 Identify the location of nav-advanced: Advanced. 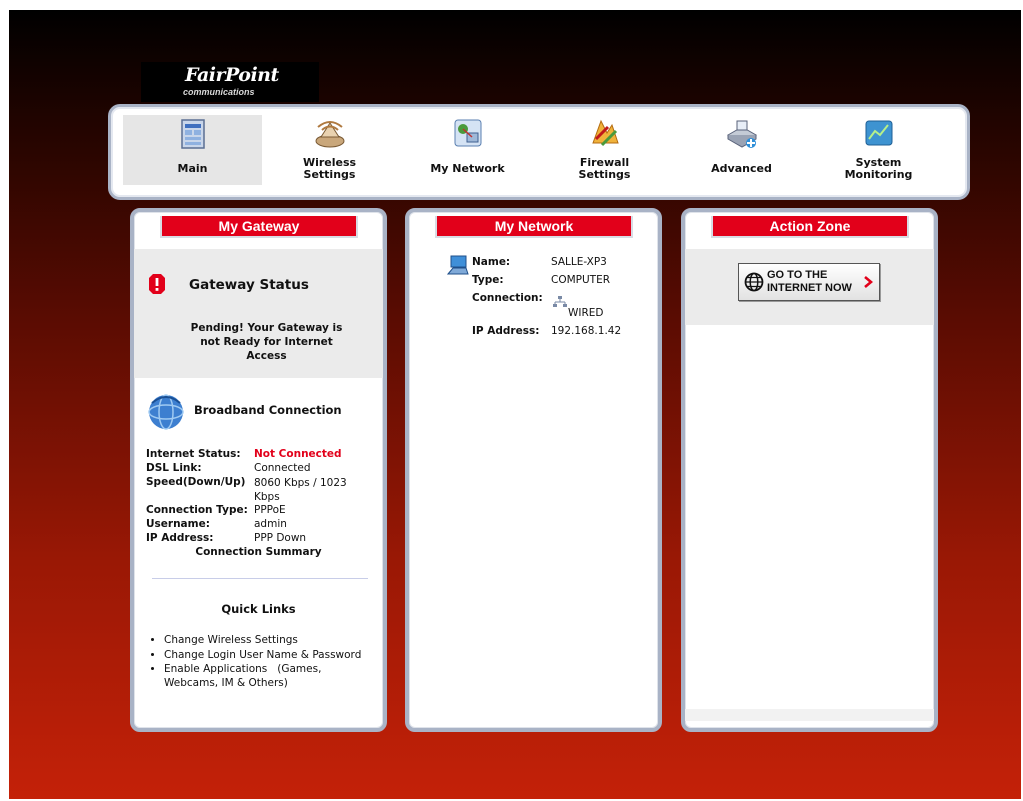
(741, 150).